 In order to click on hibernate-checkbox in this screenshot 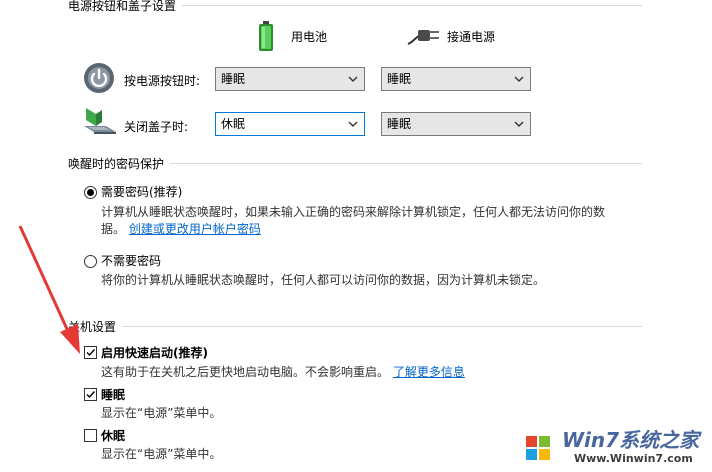, I will do `click(90, 435)`.